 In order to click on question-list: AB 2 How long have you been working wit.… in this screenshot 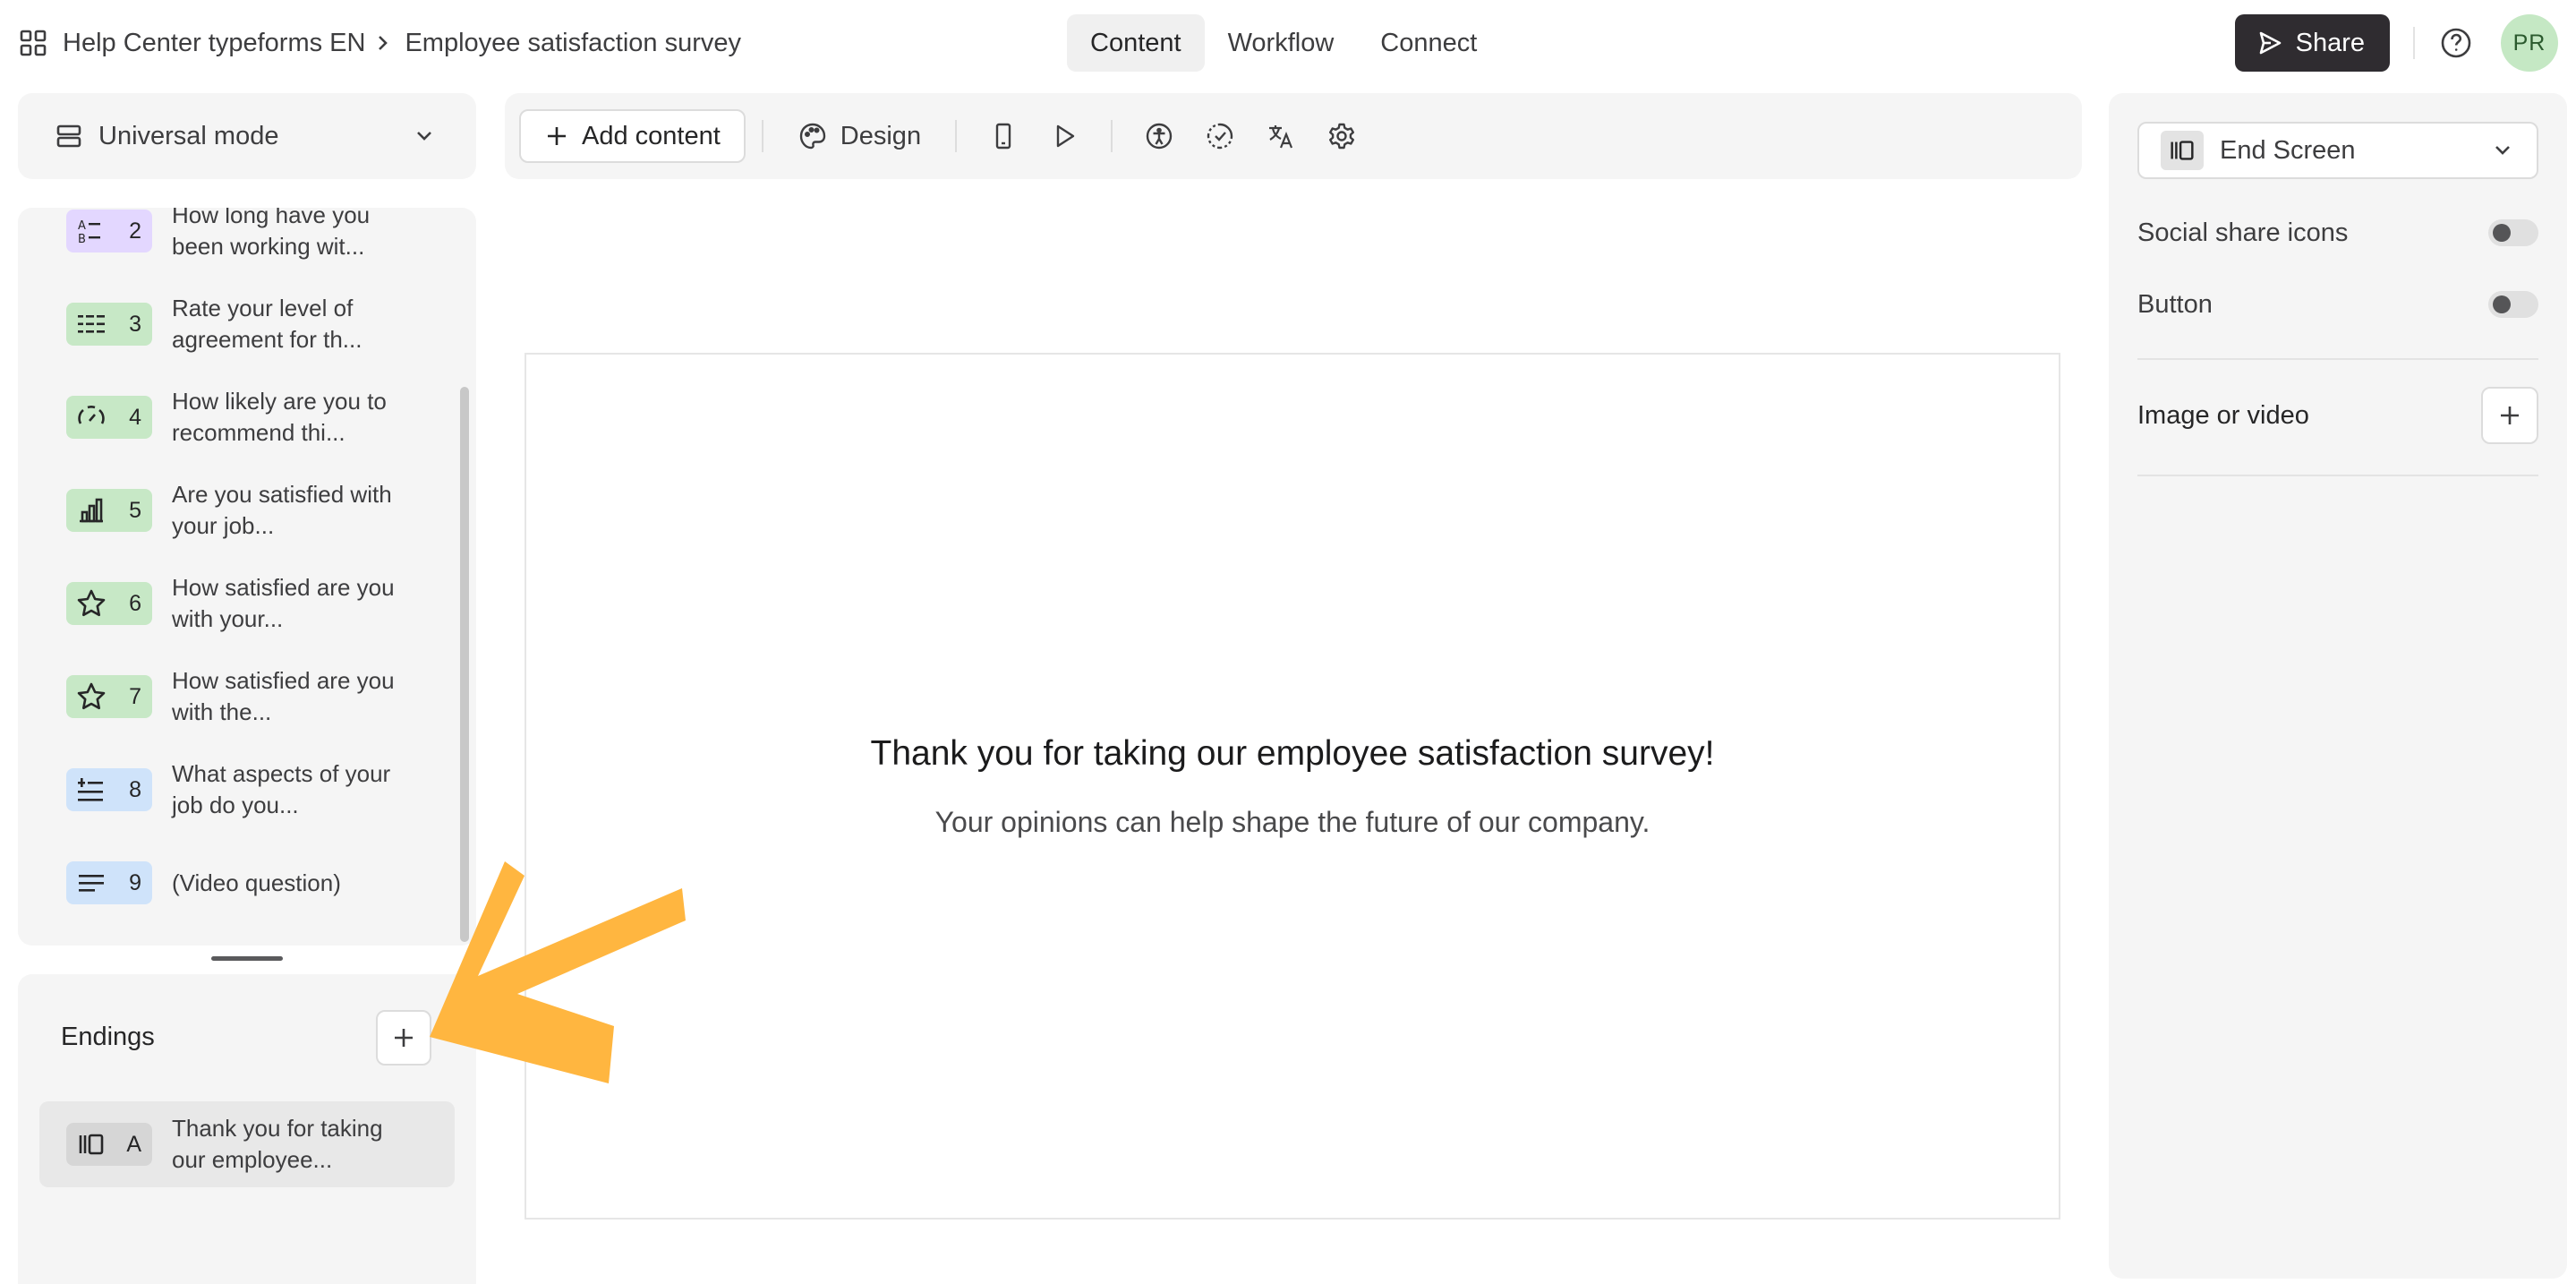, I will do `click(247, 577)`.